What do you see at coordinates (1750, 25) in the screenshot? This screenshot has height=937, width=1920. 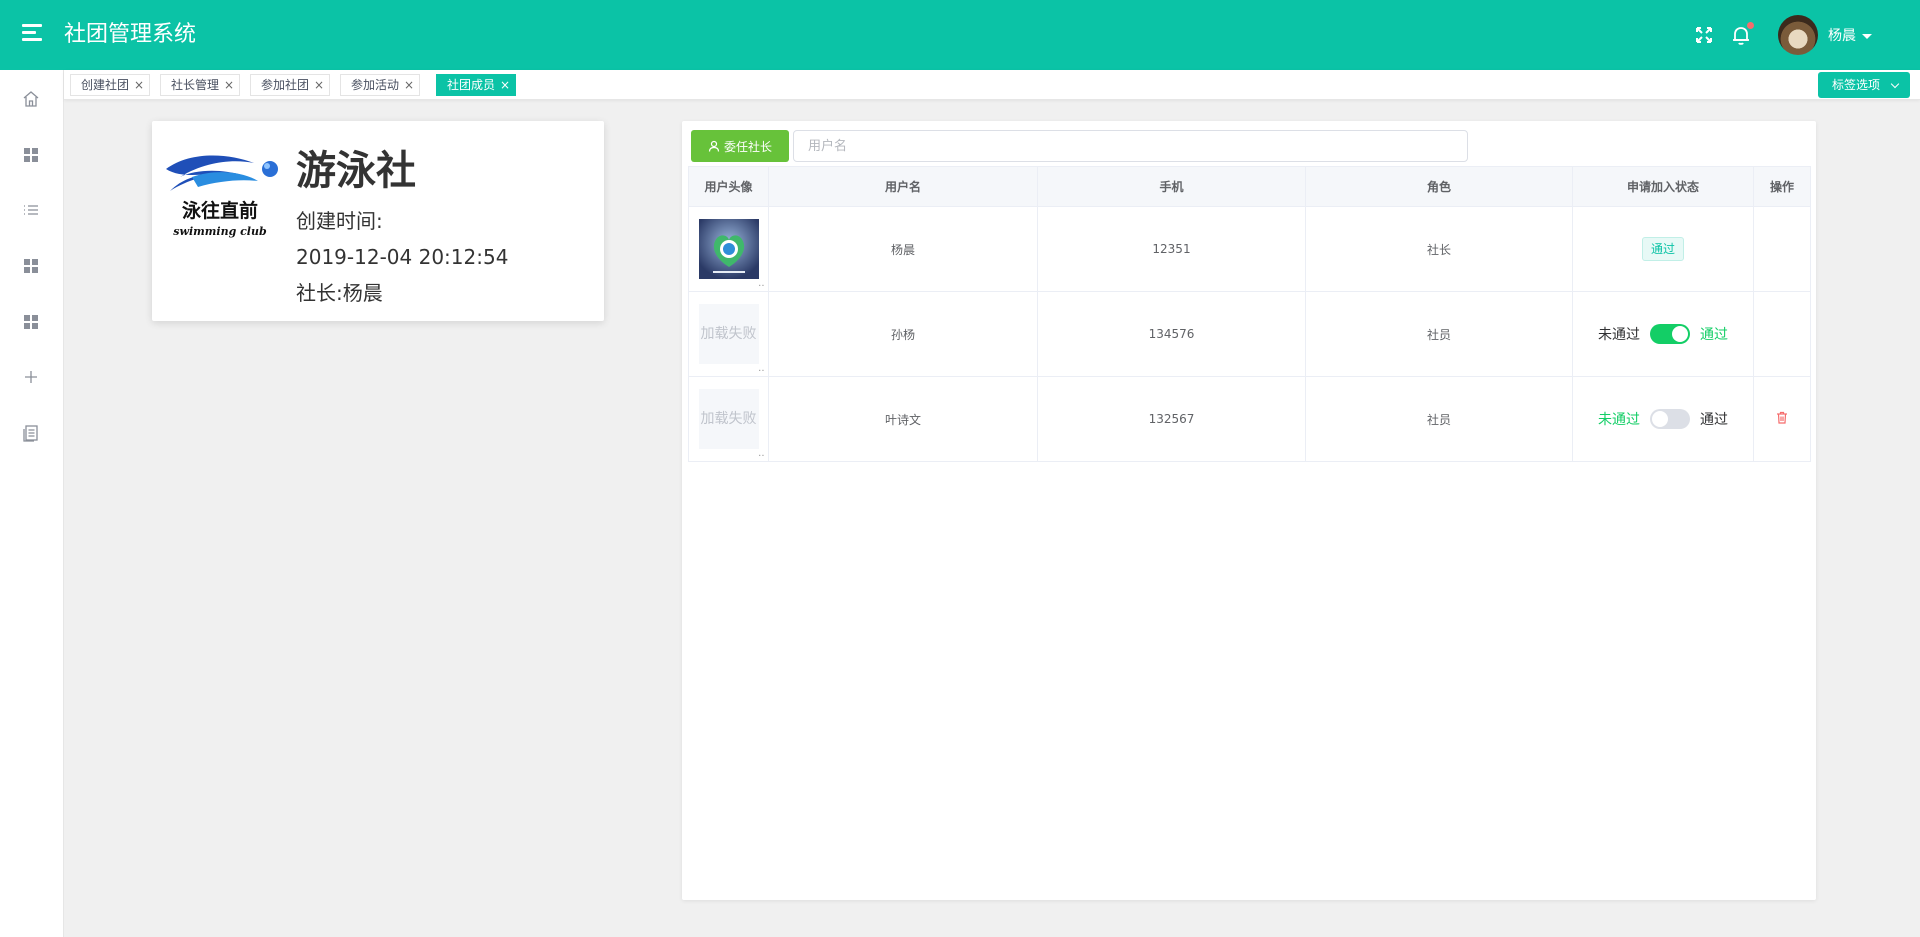 I see `notification-dot` at bounding box center [1750, 25].